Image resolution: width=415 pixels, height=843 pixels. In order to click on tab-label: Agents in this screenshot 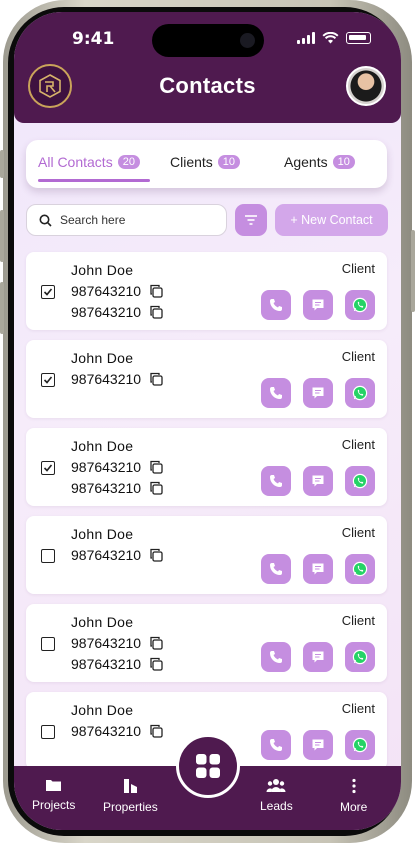, I will do `click(306, 162)`.